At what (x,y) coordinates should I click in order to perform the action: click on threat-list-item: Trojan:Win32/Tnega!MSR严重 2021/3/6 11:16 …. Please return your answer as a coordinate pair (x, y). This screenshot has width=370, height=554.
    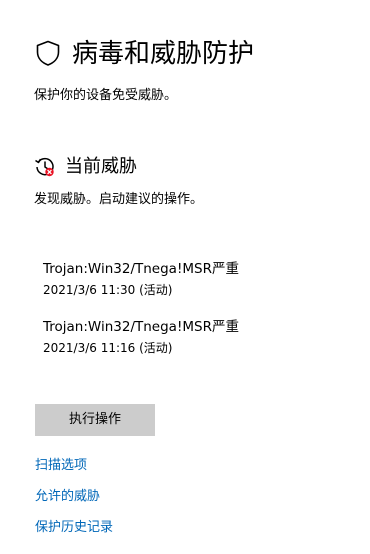
    Looking at the image, I should click on (141, 337).